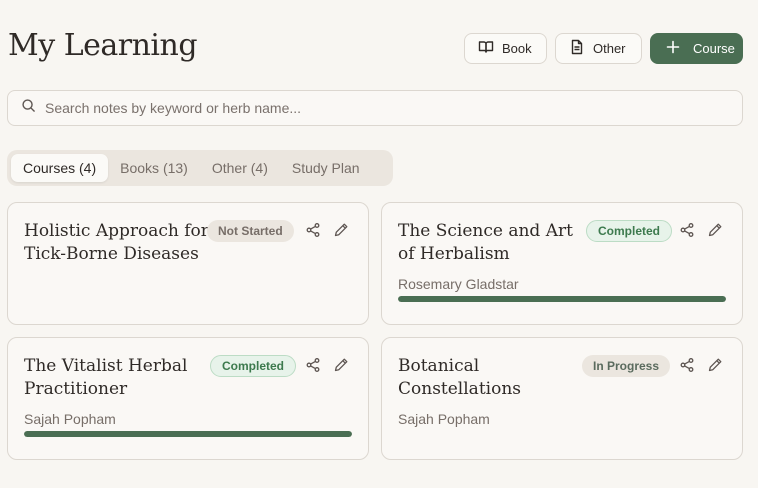 This screenshot has width=758, height=488. I want to click on course-title: The Vitalist Herbal Practitioner, so click(106, 377).